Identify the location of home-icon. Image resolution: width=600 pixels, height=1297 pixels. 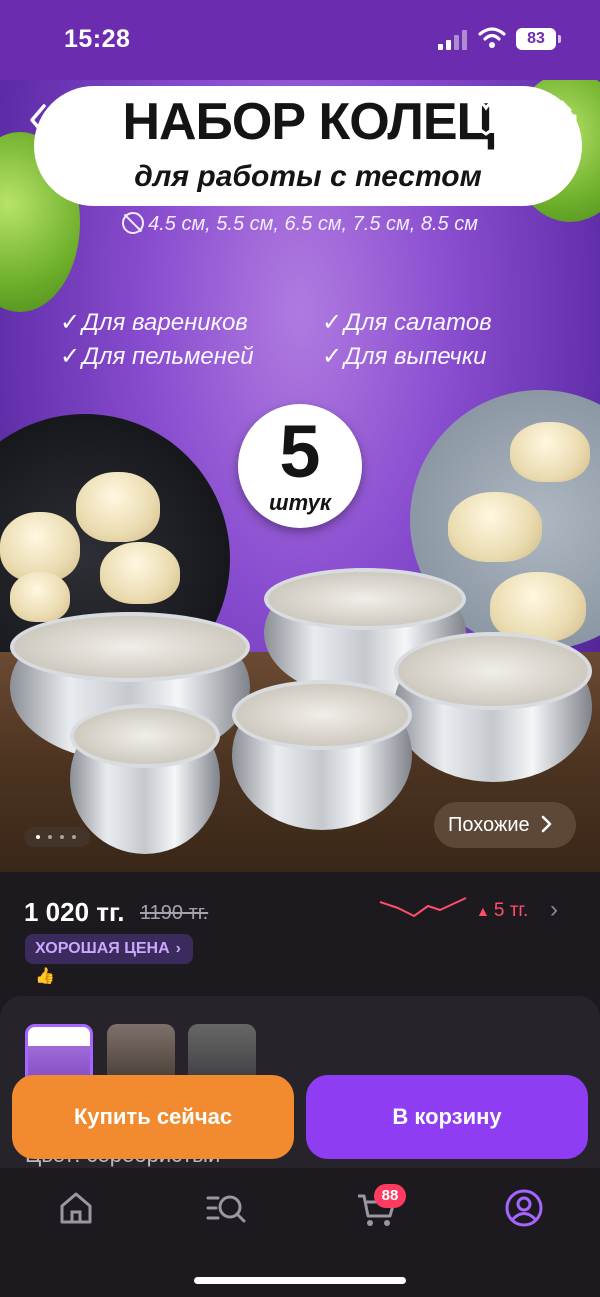
(76, 1208).